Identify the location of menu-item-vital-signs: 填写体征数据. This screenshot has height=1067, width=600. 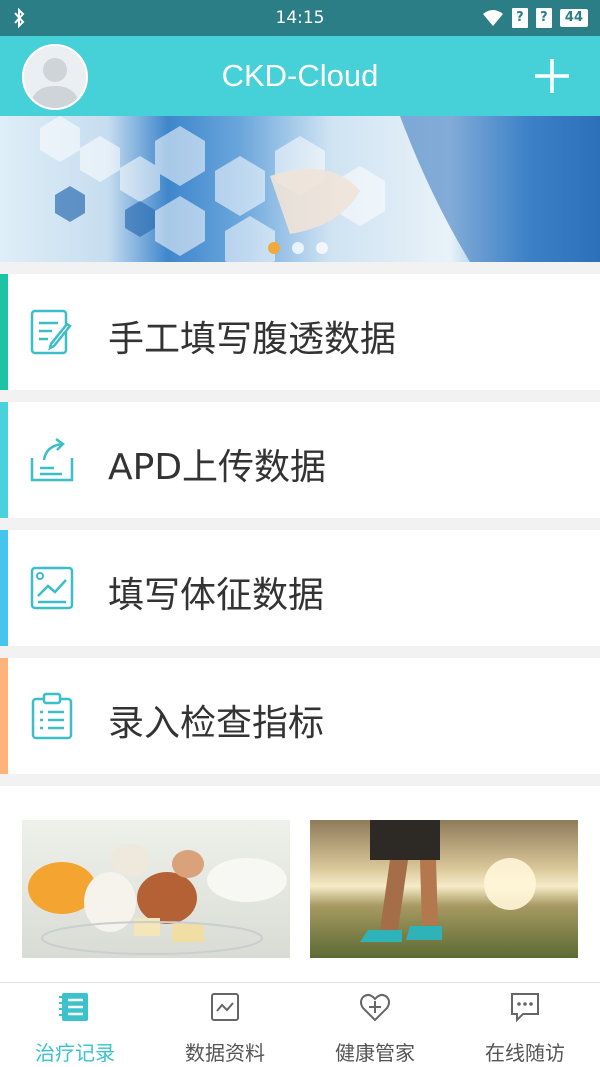
(300, 588).